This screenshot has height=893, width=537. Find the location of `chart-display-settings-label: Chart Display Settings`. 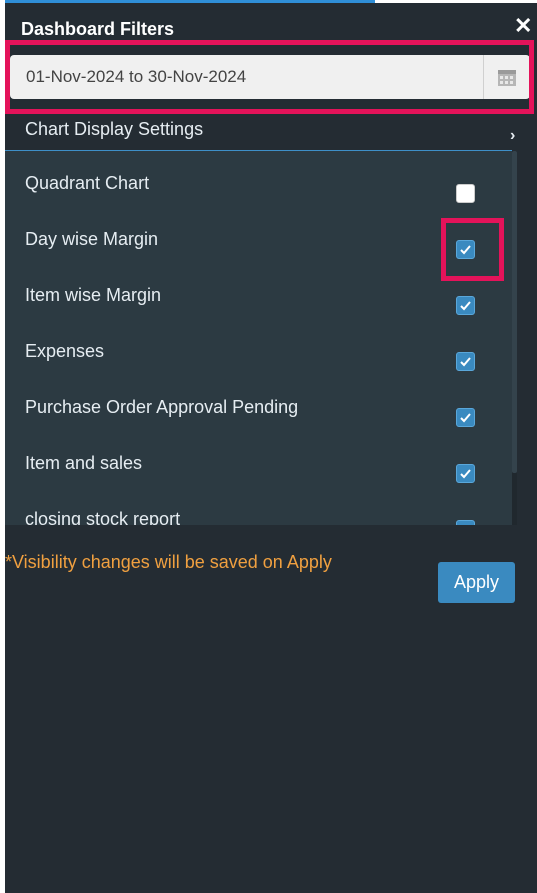

chart-display-settings-label: Chart Display Settings is located at coordinates (114, 129).